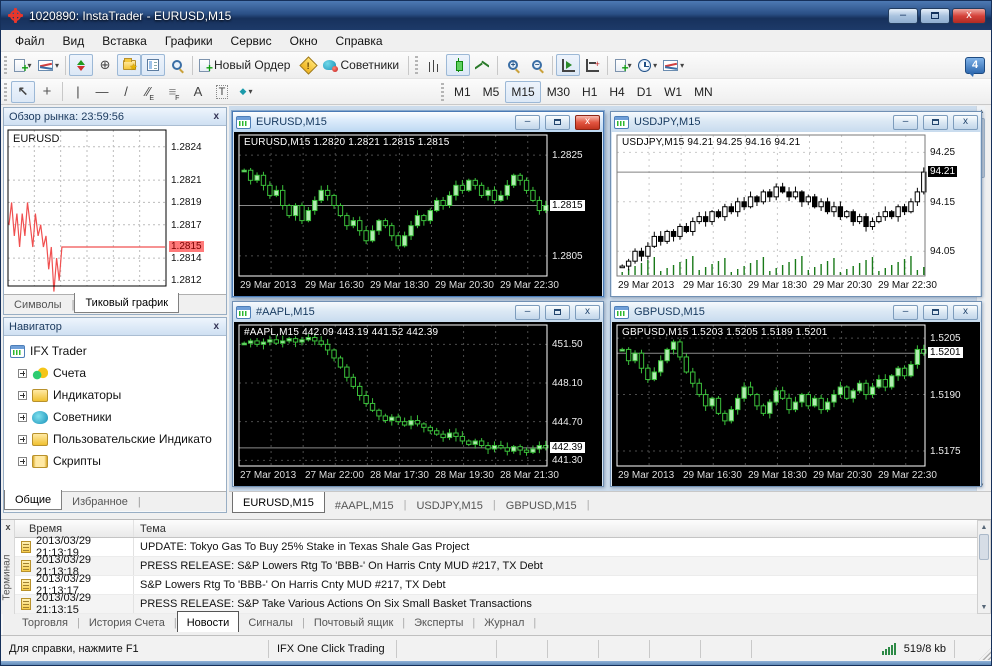  What do you see at coordinates (222, 92) in the screenshot?
I see `text-label-tool: T` at bounding box center [222, 92].